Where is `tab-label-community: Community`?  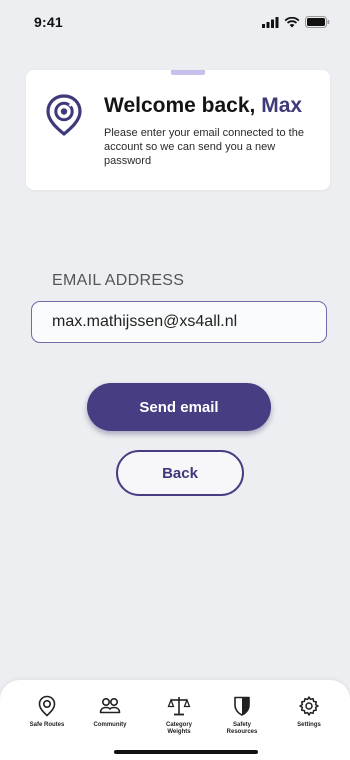
tab-label-community: Community is located at coordinates (110, 725).